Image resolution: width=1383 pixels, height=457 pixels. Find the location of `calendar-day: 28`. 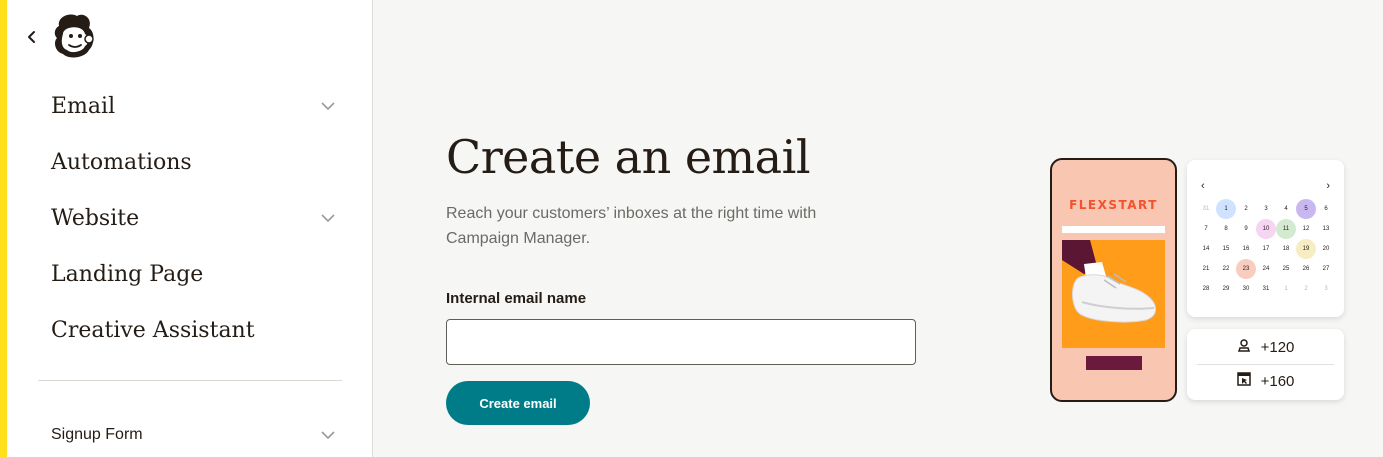

calendar-day: 28 is located at coordinates (1206, 289).